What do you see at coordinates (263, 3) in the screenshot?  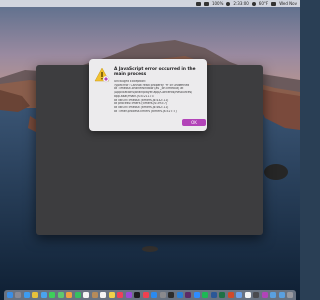 I see `weather-temp: 60°F` at bounding box center [263, 3].